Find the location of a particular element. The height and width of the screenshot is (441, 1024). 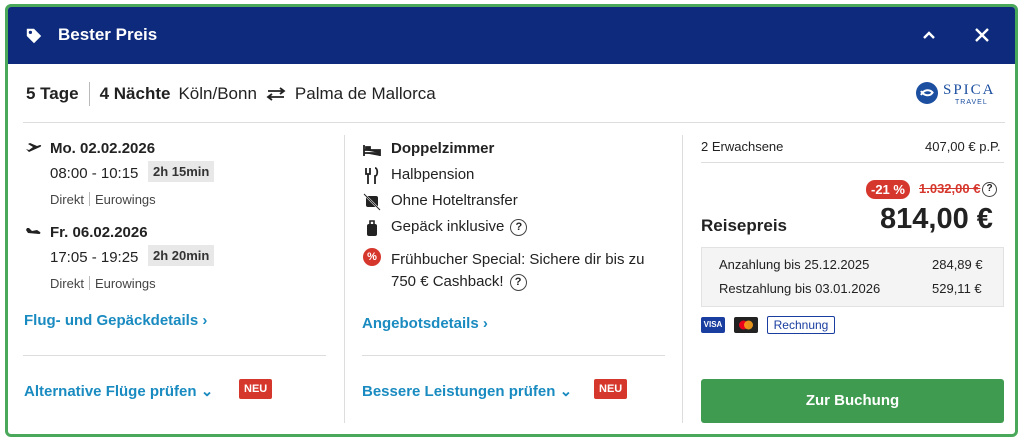

price-per-person: 407,00 € p.P. is located at coordinates (963, 146).